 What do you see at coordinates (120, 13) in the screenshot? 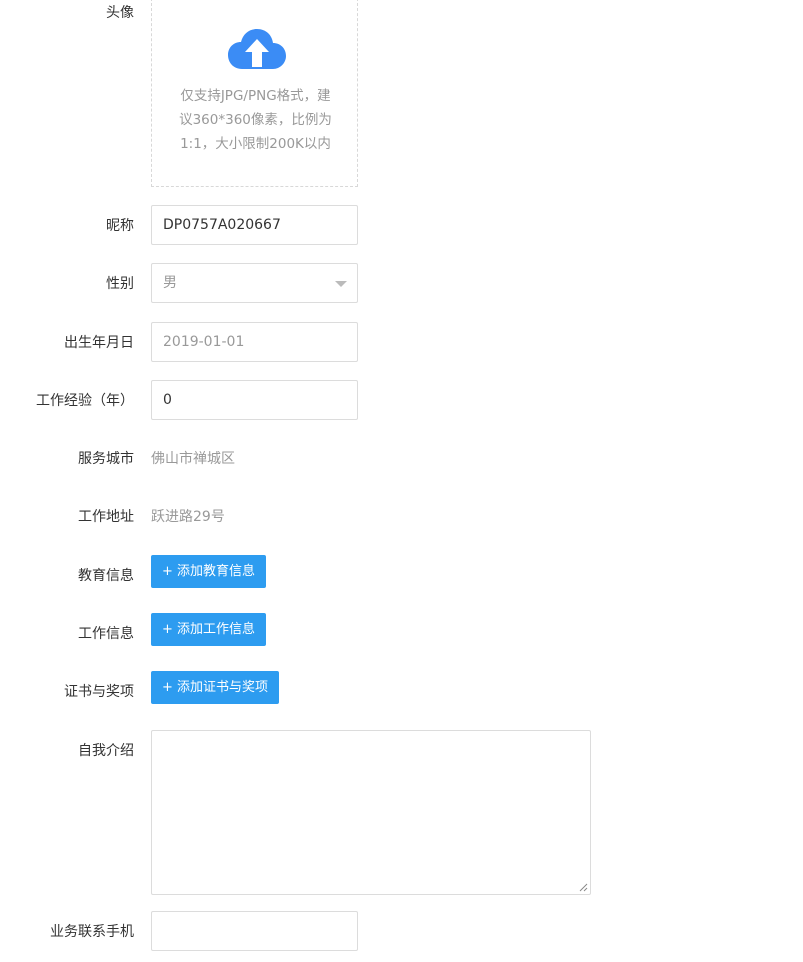
I see `avatar-label: 头像` at bounding box center [120, 13].